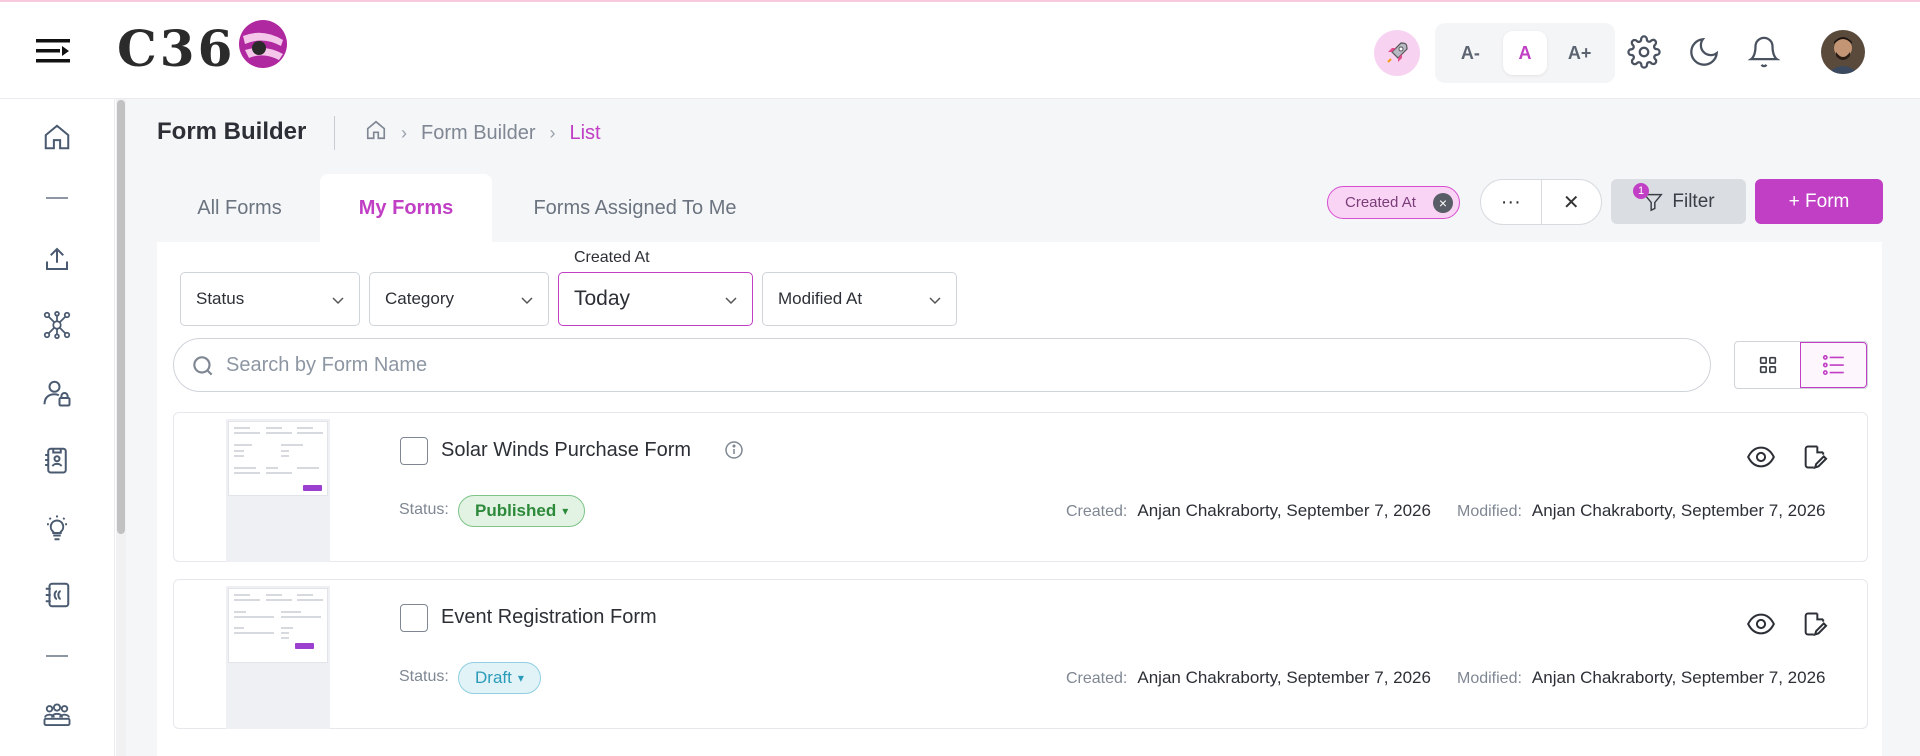 The image size is (1920, 756). I want to click on tab-forms-assigned-to-me: Forms Assigned To Me, so click(635, 208).